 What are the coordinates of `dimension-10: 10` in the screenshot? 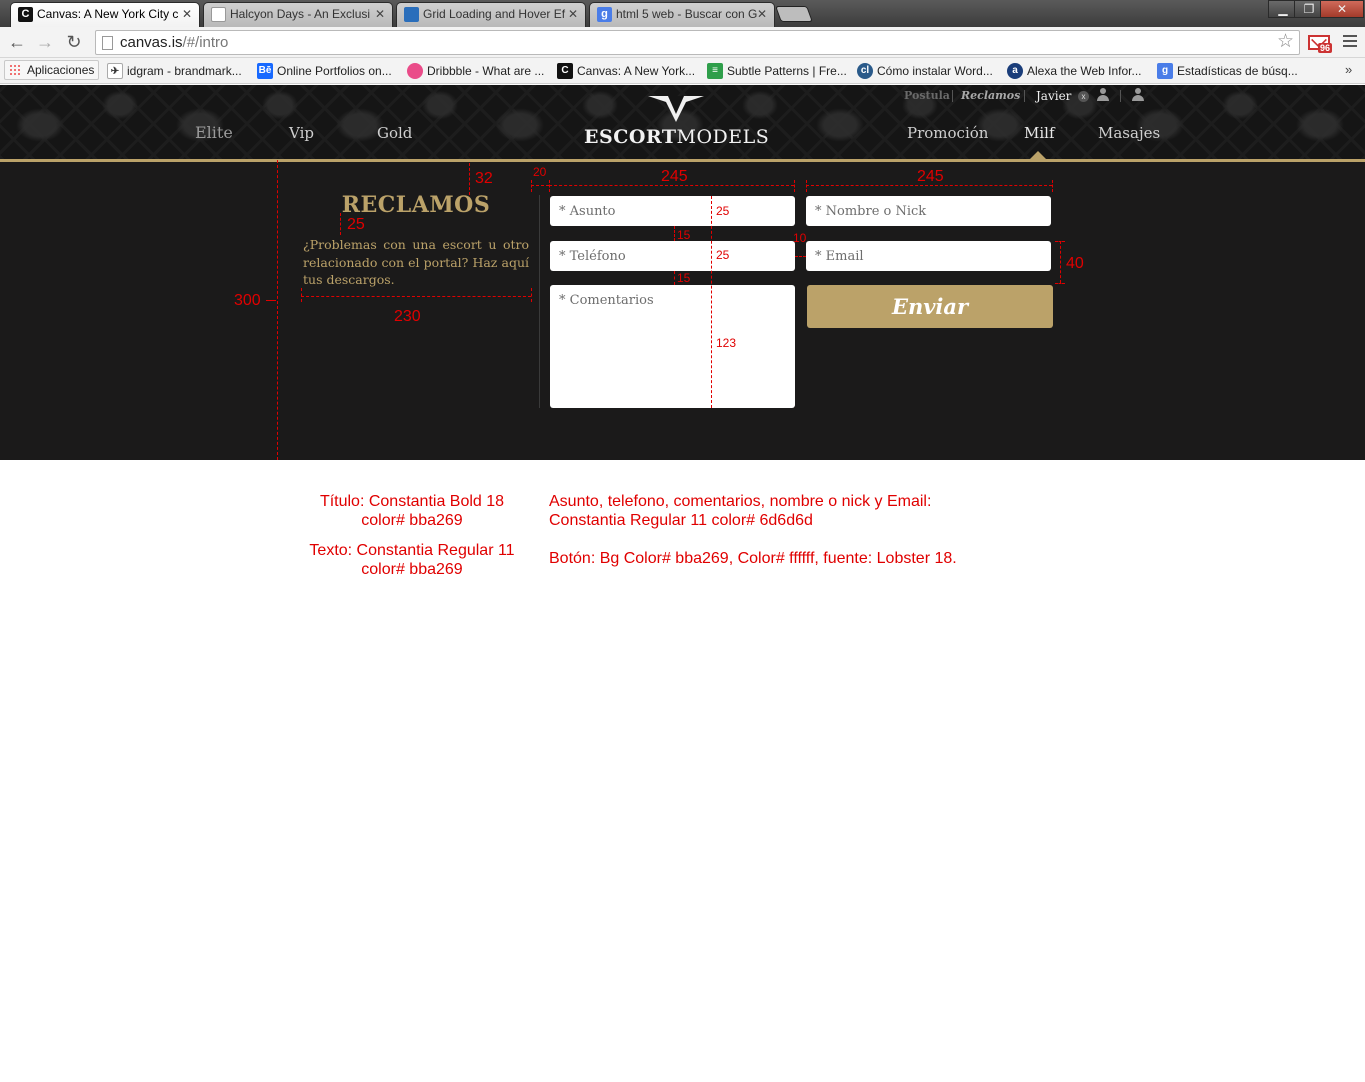 It's located at (800, 238).